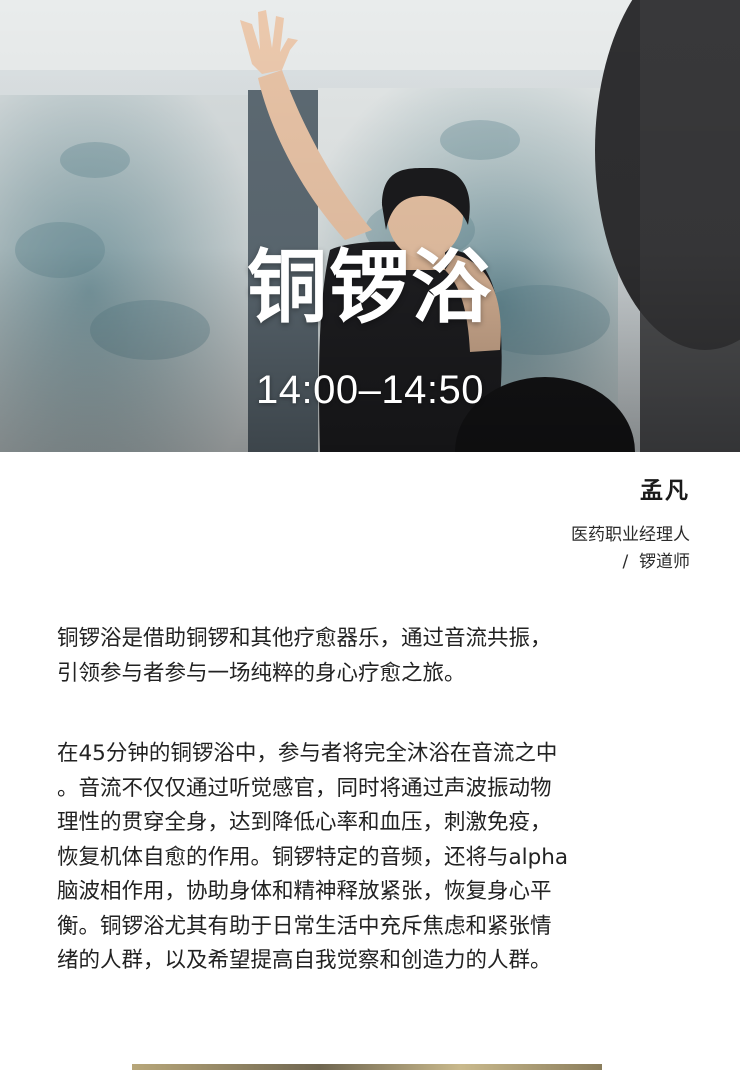 This screenshot has width=740, height=1070. What do you see at coordinates (313, 857) in the screenshot?
I see `text-line: 恢复机体自愈的作用。铜锣特定的音频，还将与alpha` at bounding box center [313, 857].